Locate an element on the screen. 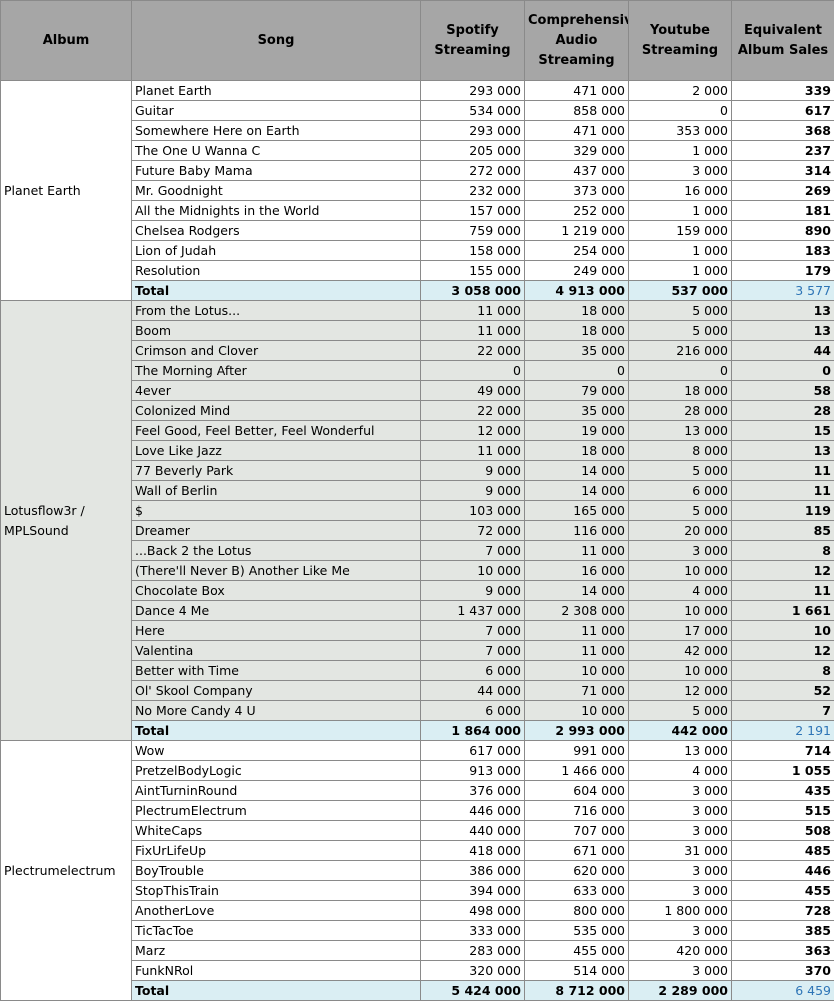 The image size is (834, 1001). spotify-cell: 418 000 is located at coordinates (472, 850).